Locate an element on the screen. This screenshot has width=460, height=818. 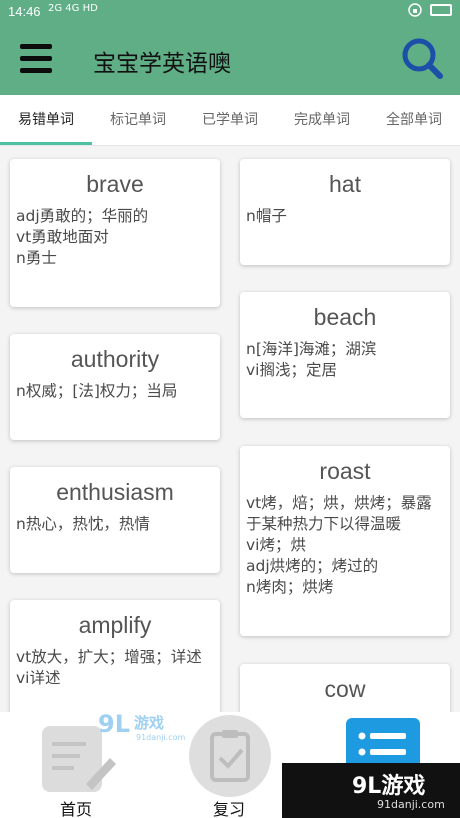
card-word: hat is located at coordinates (345, 184).